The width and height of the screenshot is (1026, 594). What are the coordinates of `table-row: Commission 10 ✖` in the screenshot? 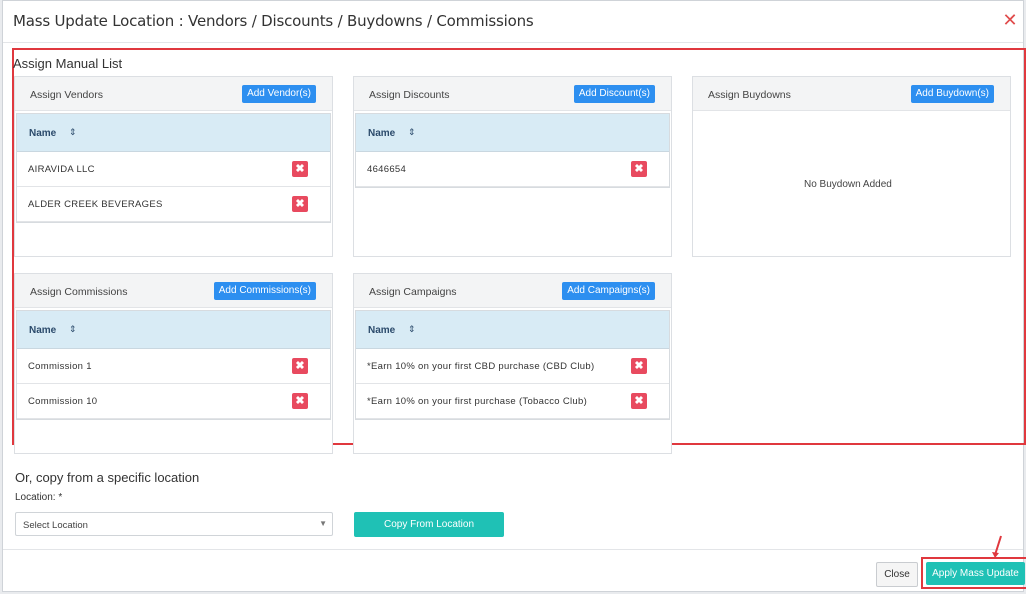 It's located at (173, 401).